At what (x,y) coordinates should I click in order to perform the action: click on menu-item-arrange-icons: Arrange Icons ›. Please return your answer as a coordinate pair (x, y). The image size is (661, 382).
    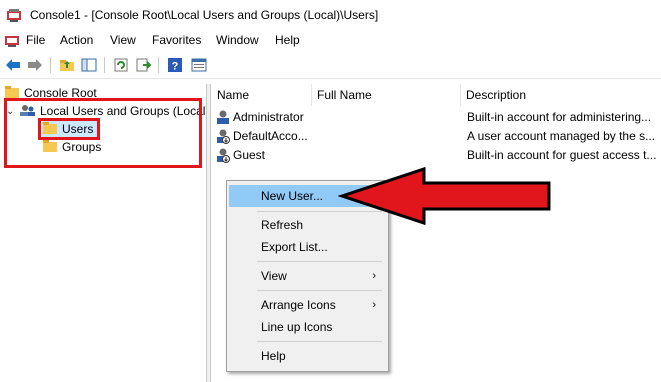
    Looking at the image, I should click on (307, 305).